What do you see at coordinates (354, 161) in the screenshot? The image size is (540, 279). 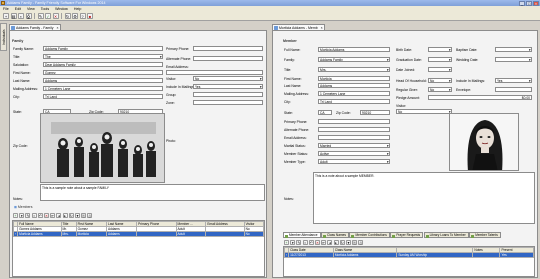 I see `member-type-select: Adult` at bounding box center [354, 161].